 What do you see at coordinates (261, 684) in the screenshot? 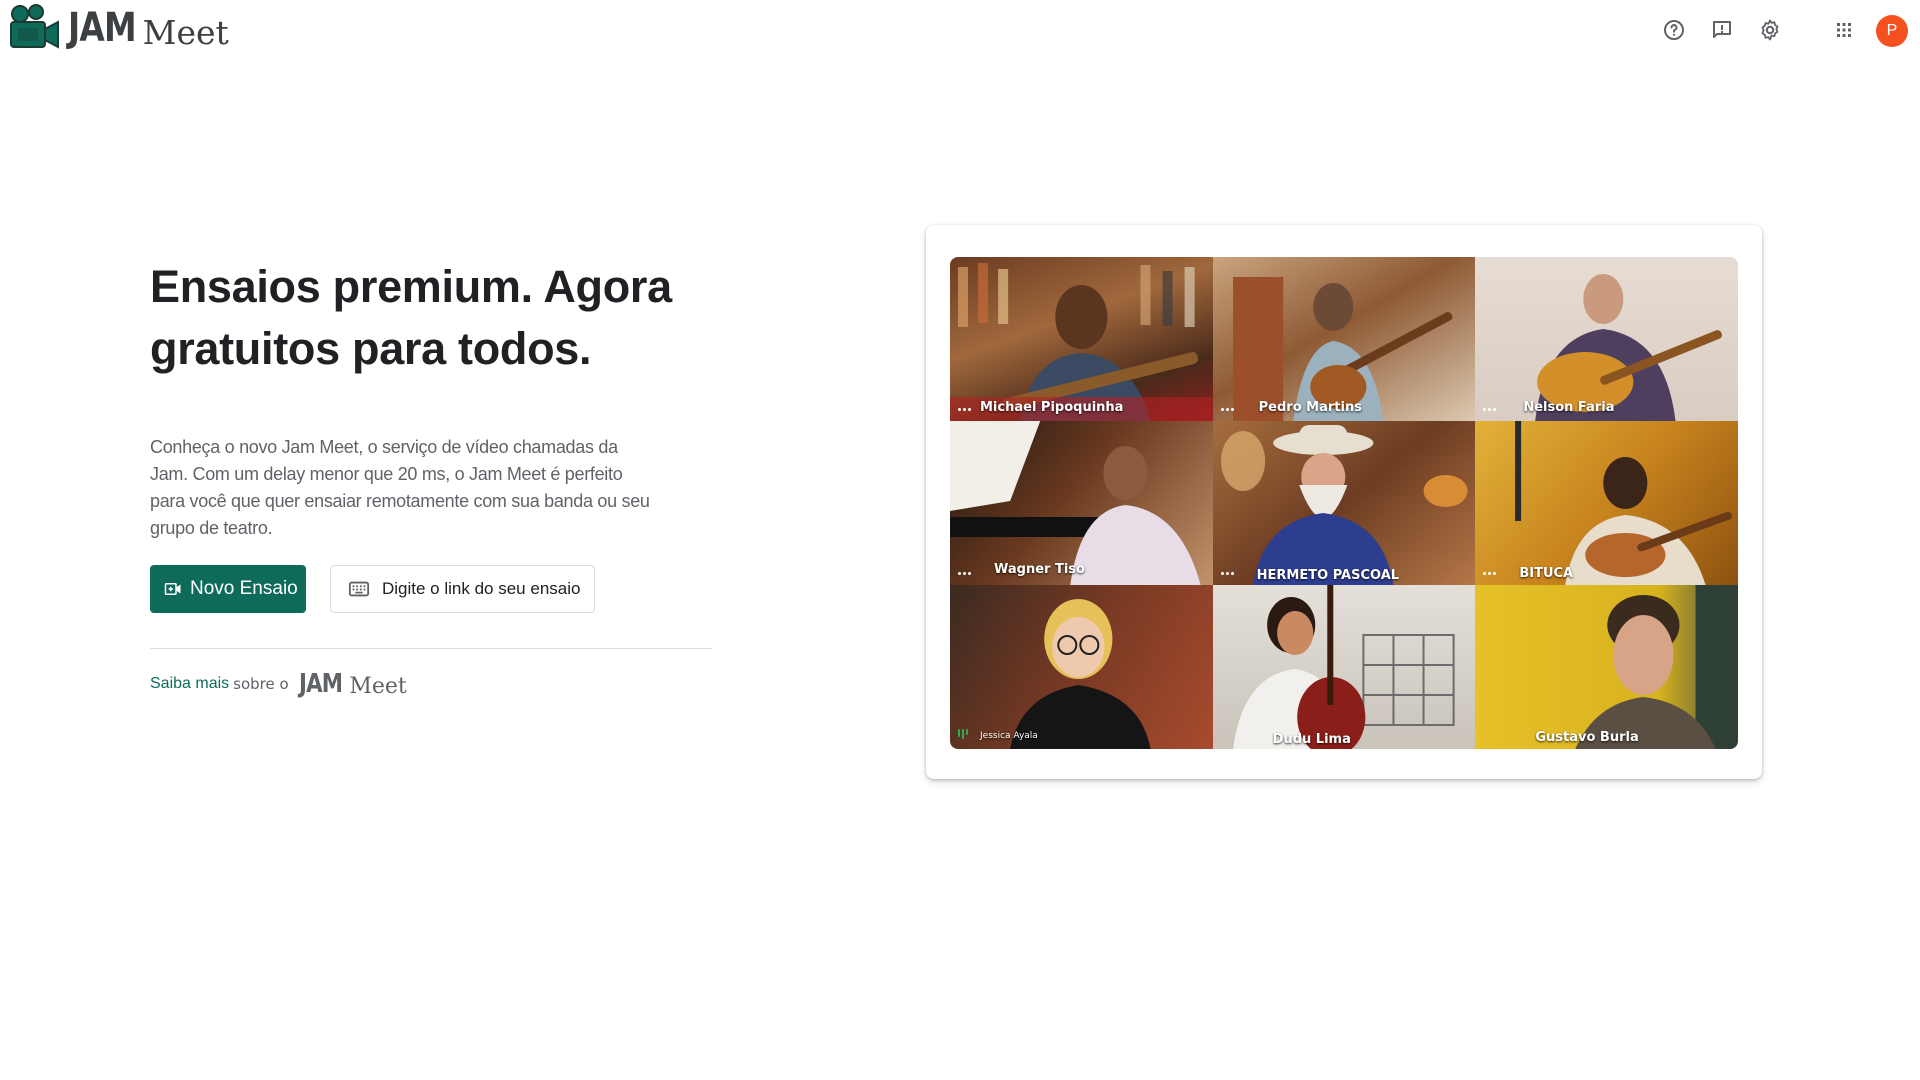
I see `learn-more-about-text: sobre o` at bounding box center [261, 684].